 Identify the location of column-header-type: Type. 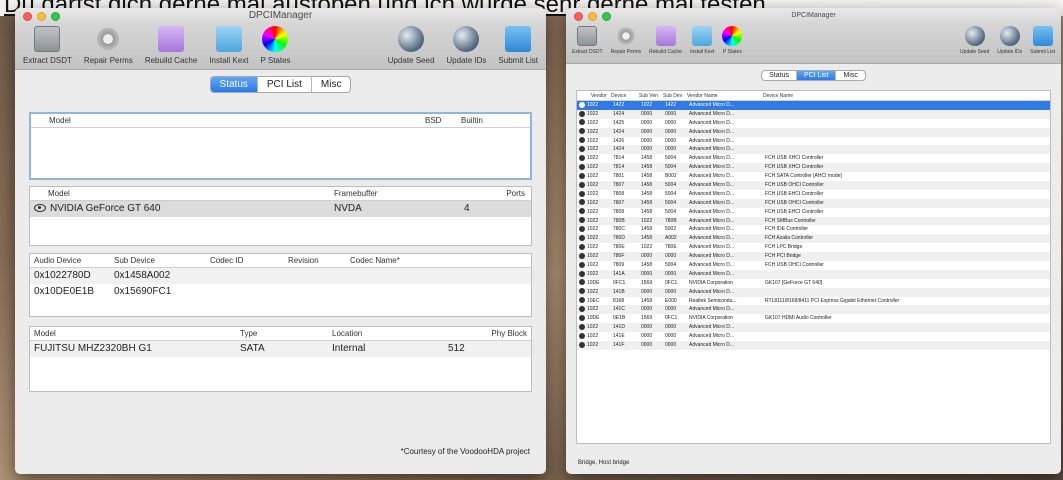
(282, 333).